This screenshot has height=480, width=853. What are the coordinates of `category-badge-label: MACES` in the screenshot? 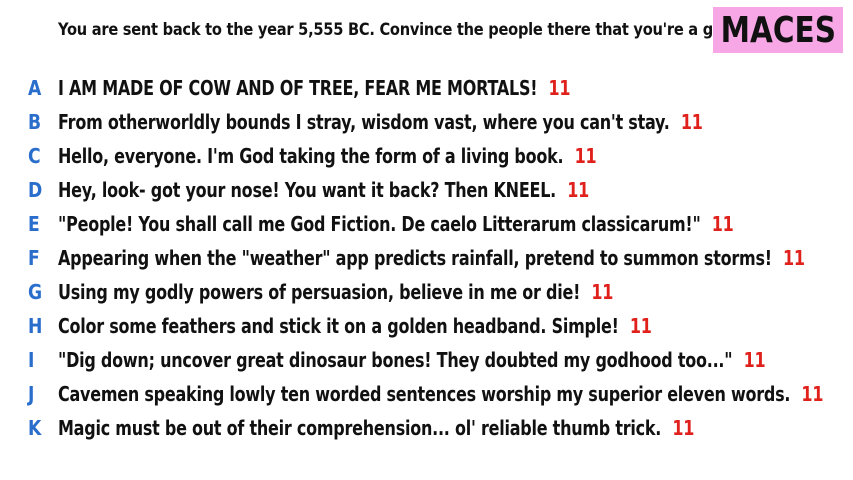 It's located at (778, 30).